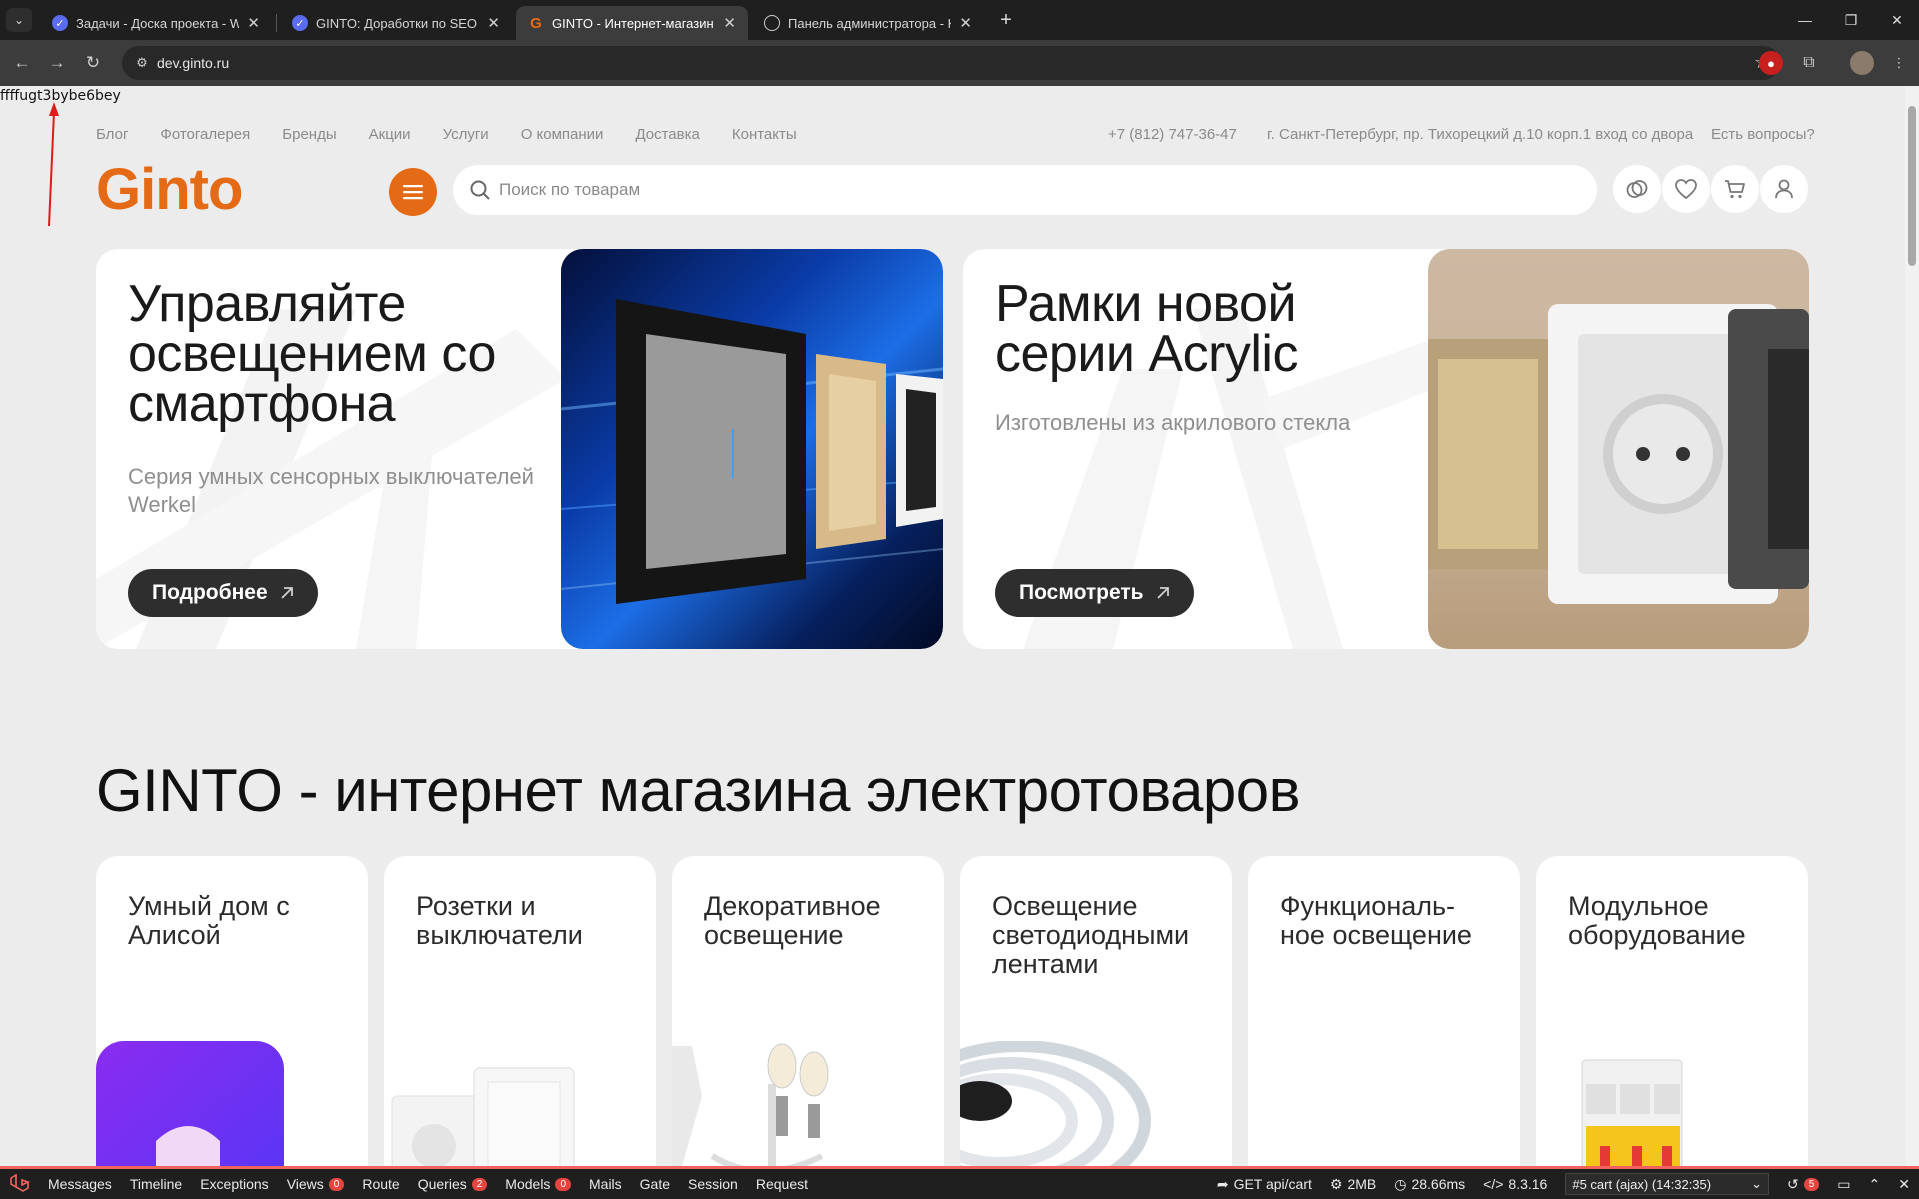 The height and width of the screenshot is (1199, 1919). What do you see at coordinates (1899, 63) in the screenshot?
I see `browser-menu-icon: ⋮` at bounding box center [1899, 63].